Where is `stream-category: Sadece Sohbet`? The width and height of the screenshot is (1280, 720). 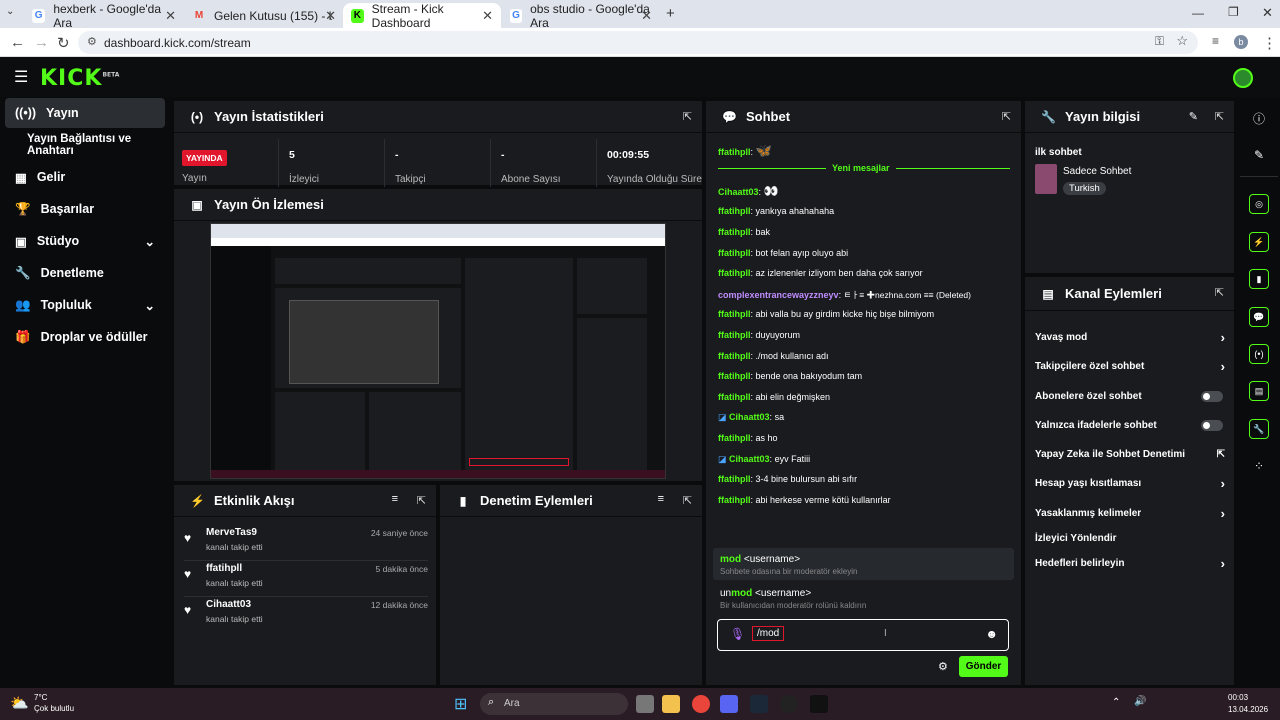 stream-category: Sadece Sohbet is located at coordinates (1097, 171).